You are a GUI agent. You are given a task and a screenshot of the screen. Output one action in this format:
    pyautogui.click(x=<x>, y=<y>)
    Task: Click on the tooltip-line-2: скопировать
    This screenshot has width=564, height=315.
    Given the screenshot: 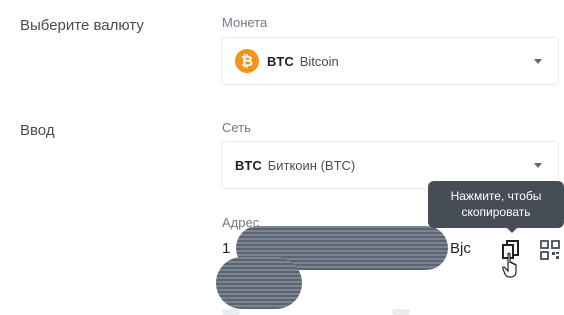 What is the action you would take?
    pyautogui.click(x=496, y=212)
    